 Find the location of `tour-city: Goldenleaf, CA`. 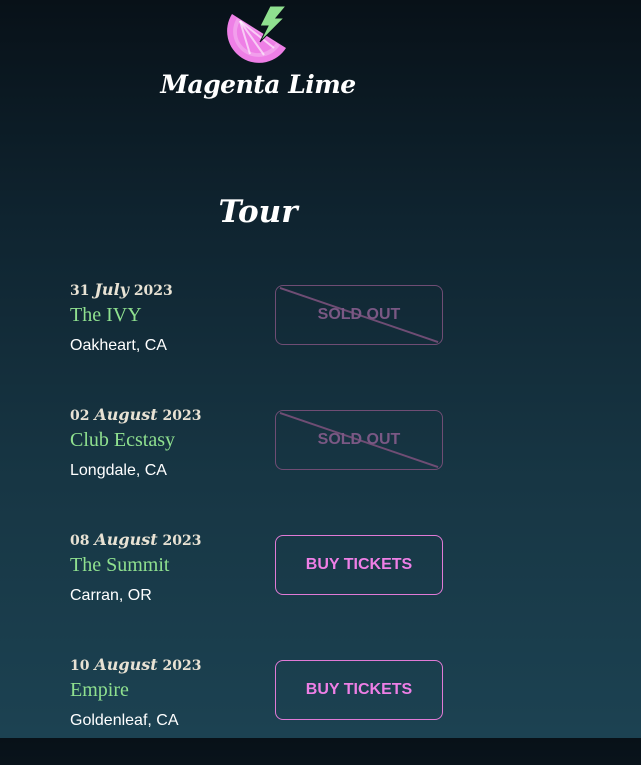

tour-city: Goldenleaf, CA is located at coordinates (124, 720).